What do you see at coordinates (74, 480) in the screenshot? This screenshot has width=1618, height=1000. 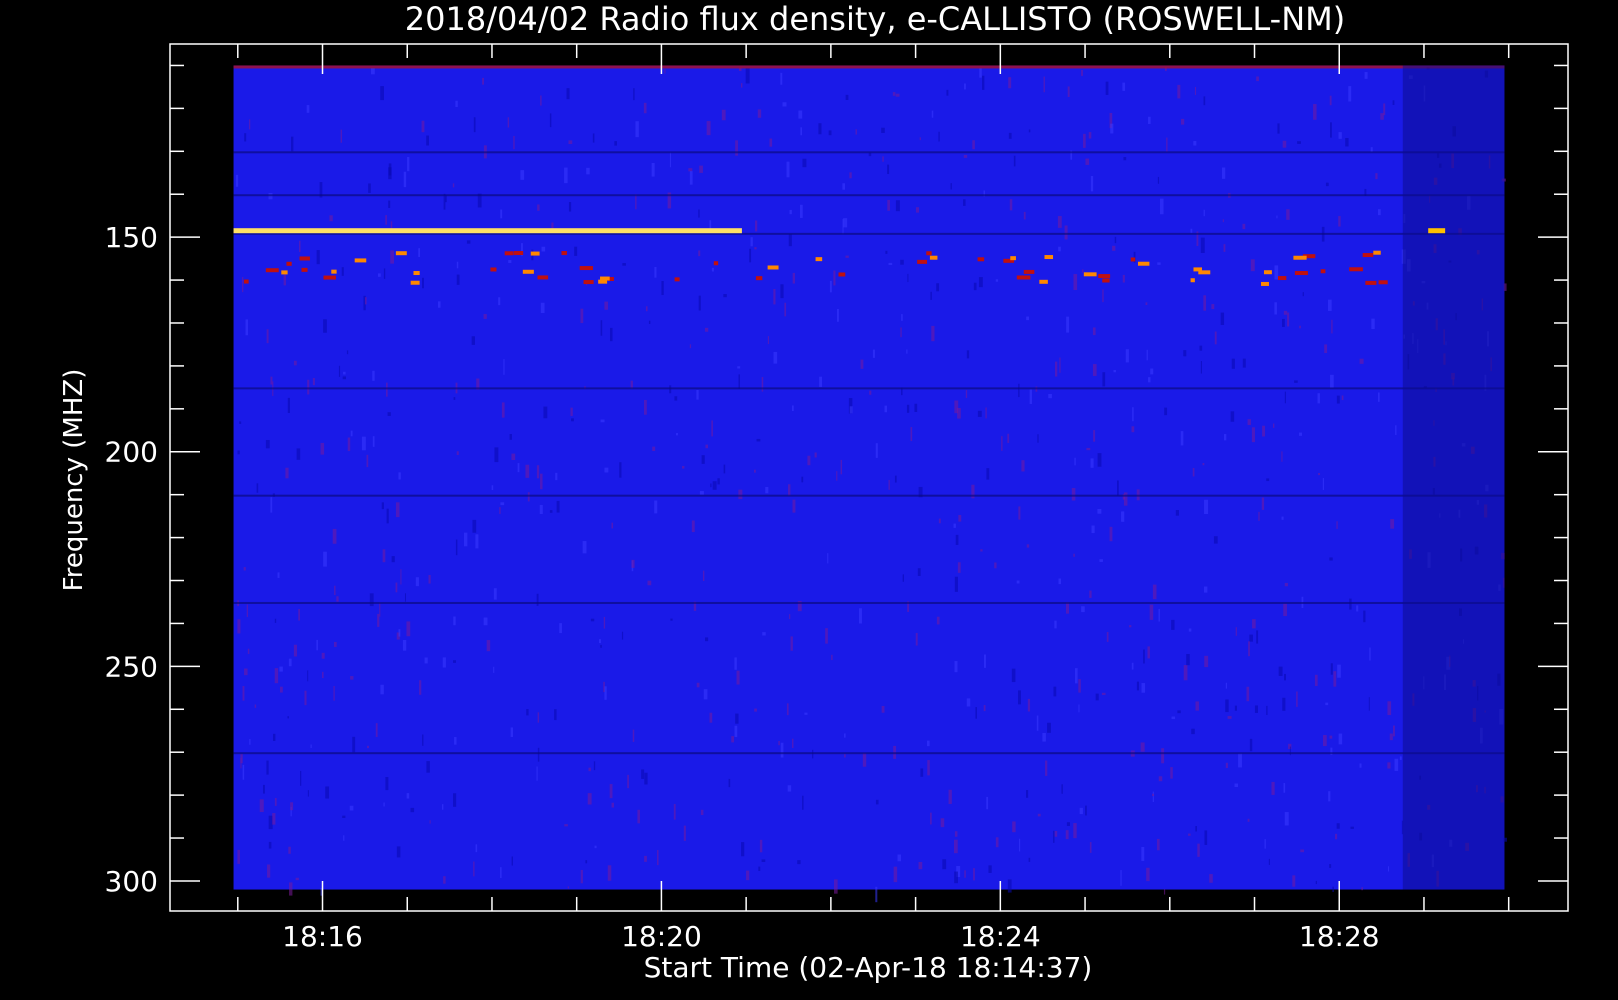 I see `y-axis-title: Frequency (MHZ)` at bounding box center [74, 480].